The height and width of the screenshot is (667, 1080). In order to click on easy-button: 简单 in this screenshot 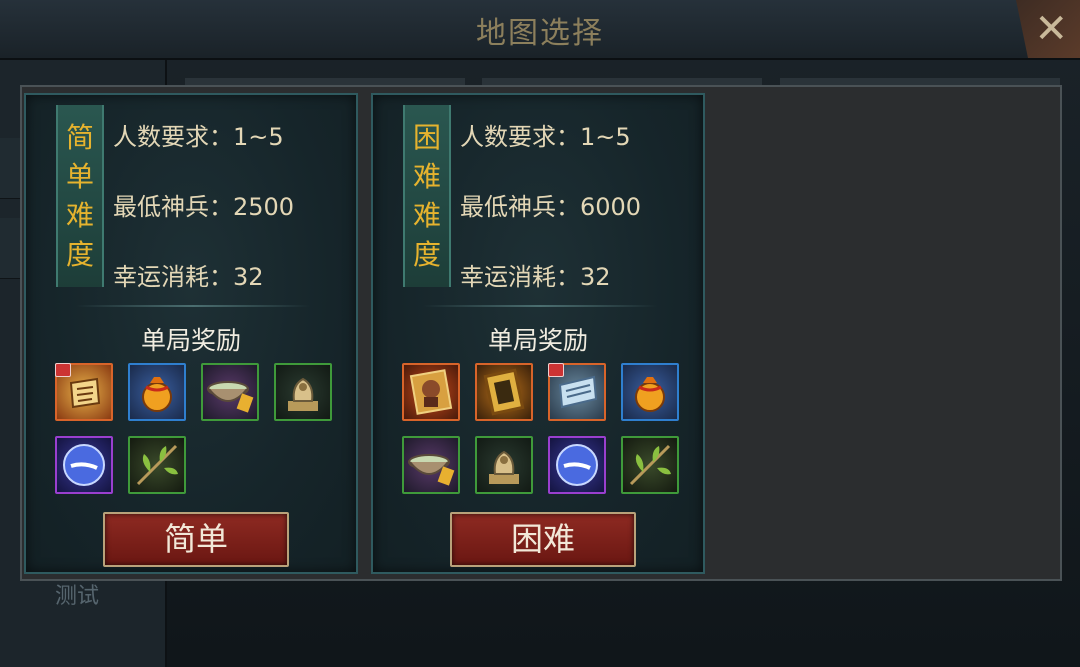, I will do `click(196, 539)`.